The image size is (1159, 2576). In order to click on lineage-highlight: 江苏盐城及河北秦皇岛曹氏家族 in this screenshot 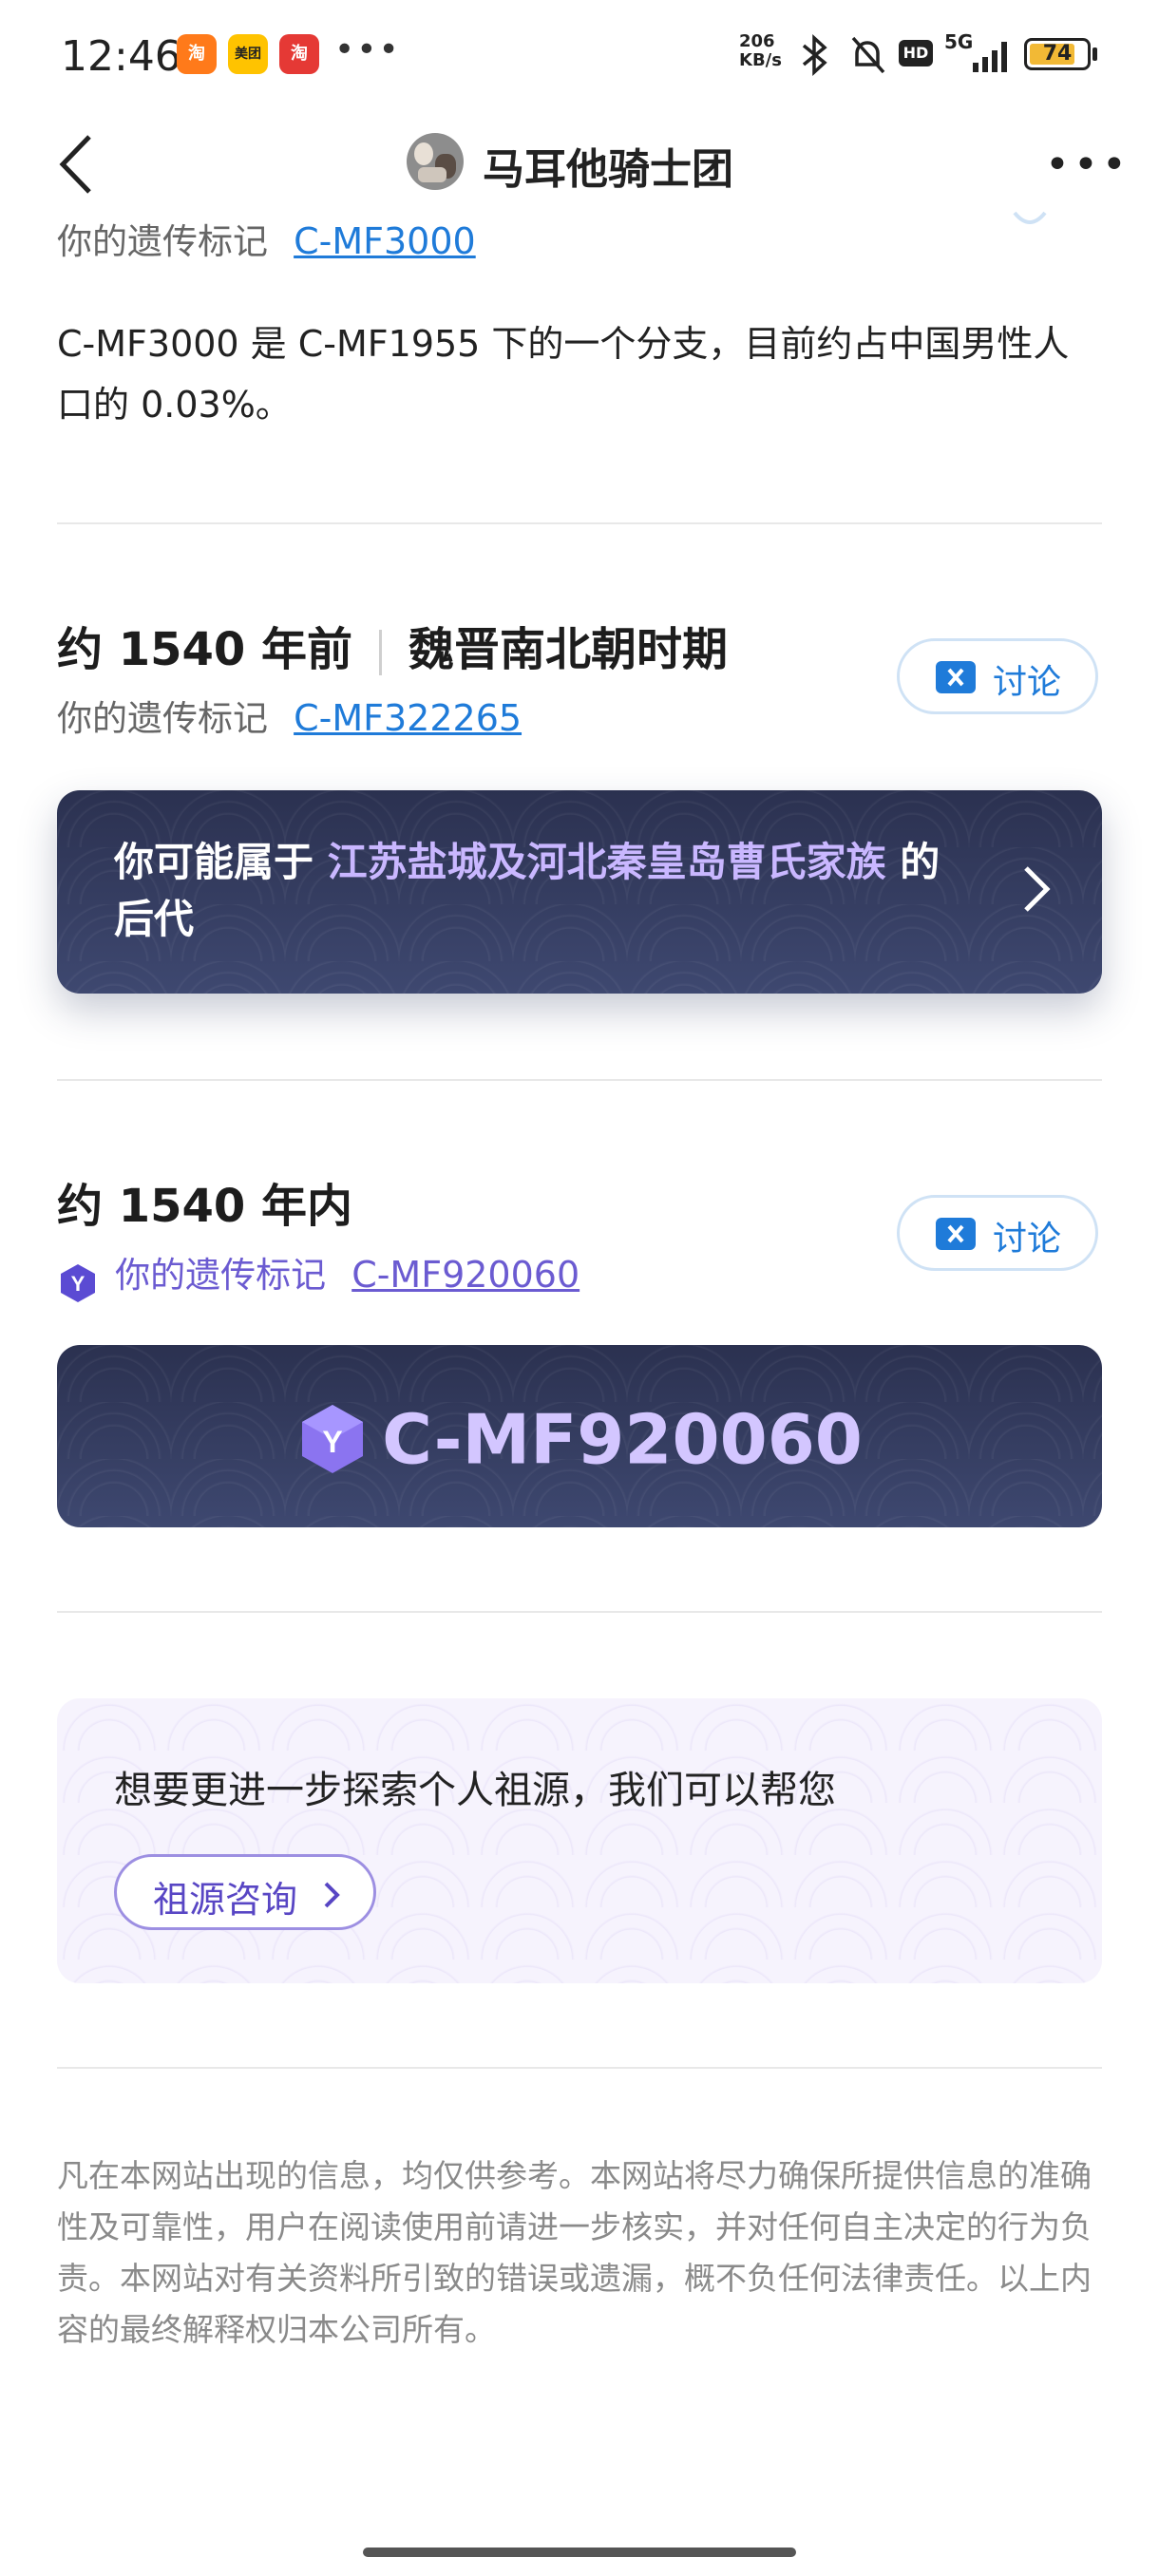, I will do `click(606, 862)`.